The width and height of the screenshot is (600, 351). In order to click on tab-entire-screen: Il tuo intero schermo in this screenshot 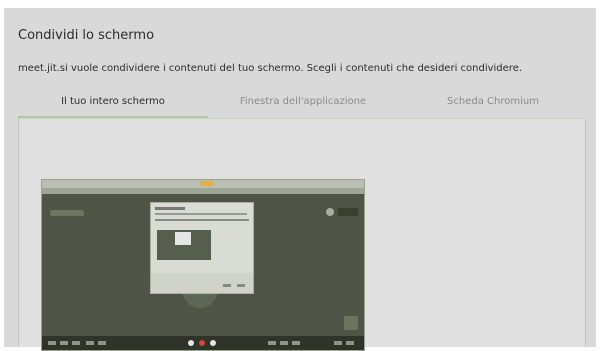, I will do `click(113, 105)`.